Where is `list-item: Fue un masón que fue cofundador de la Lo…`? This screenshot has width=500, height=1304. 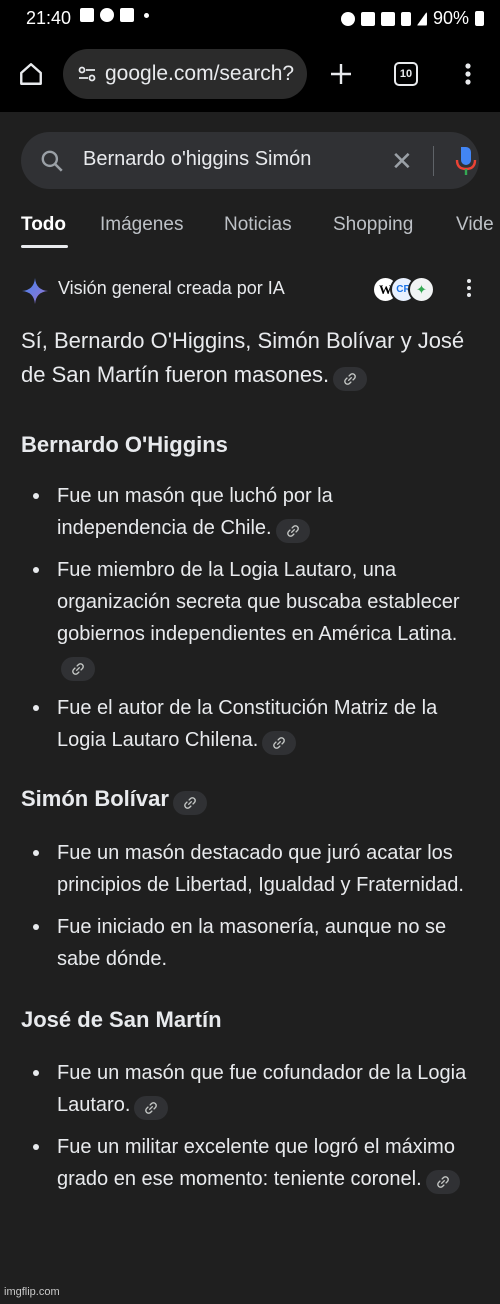 list-item: Fue un masón que fue cofundador de la Lo… is located at coordinates (254, 1089).